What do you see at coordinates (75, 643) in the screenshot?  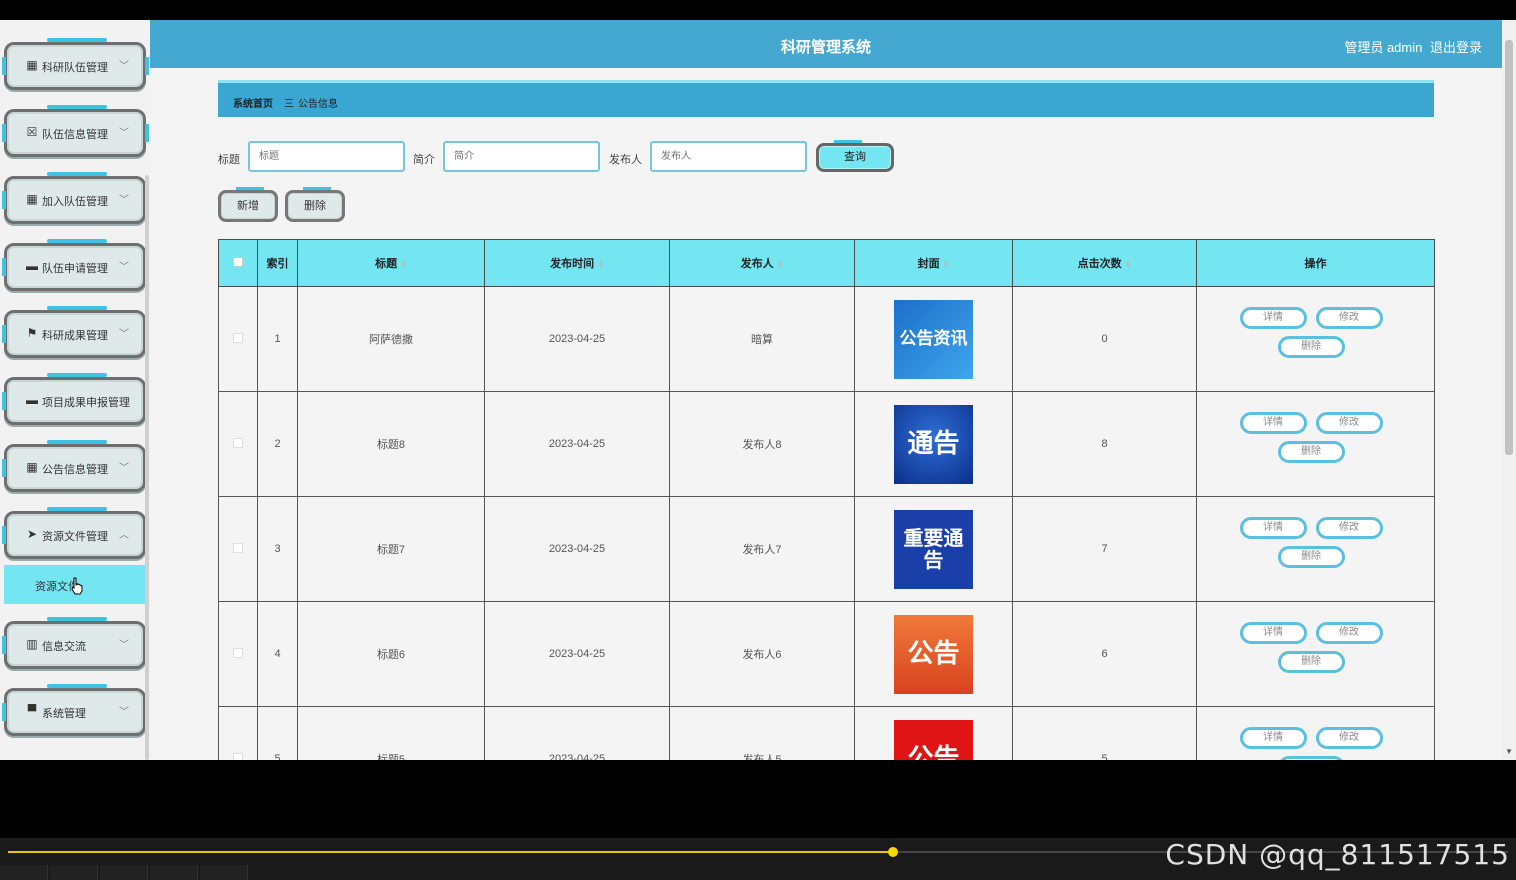 I see `sidebar-item-communication: ▥ 信息交流 ﹀` at bounding box center [75, 643].